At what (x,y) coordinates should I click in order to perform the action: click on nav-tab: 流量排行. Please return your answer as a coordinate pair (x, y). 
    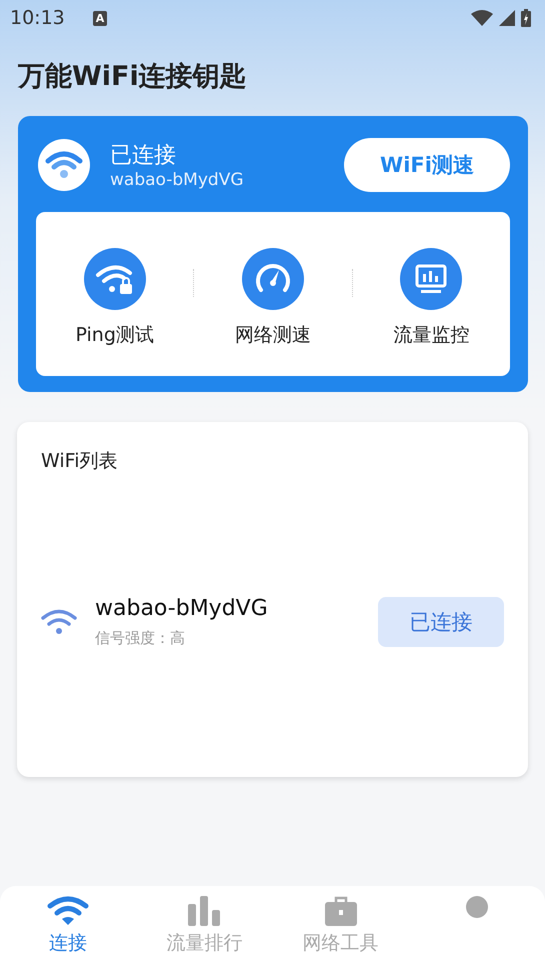
    Looking at the image, I should click on (204, 933).